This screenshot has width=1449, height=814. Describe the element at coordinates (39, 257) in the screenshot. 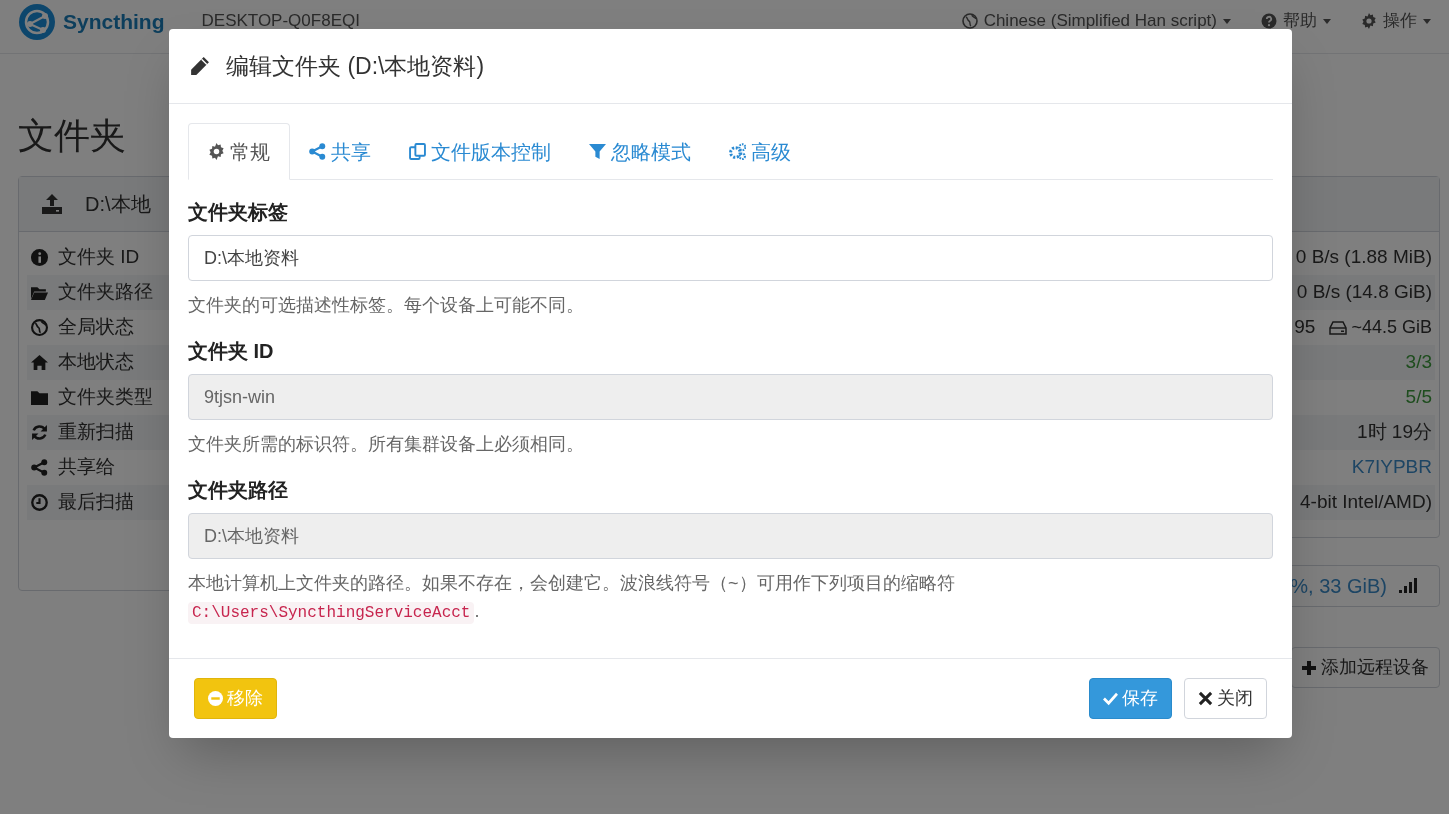

I see `info-icon` at that location.